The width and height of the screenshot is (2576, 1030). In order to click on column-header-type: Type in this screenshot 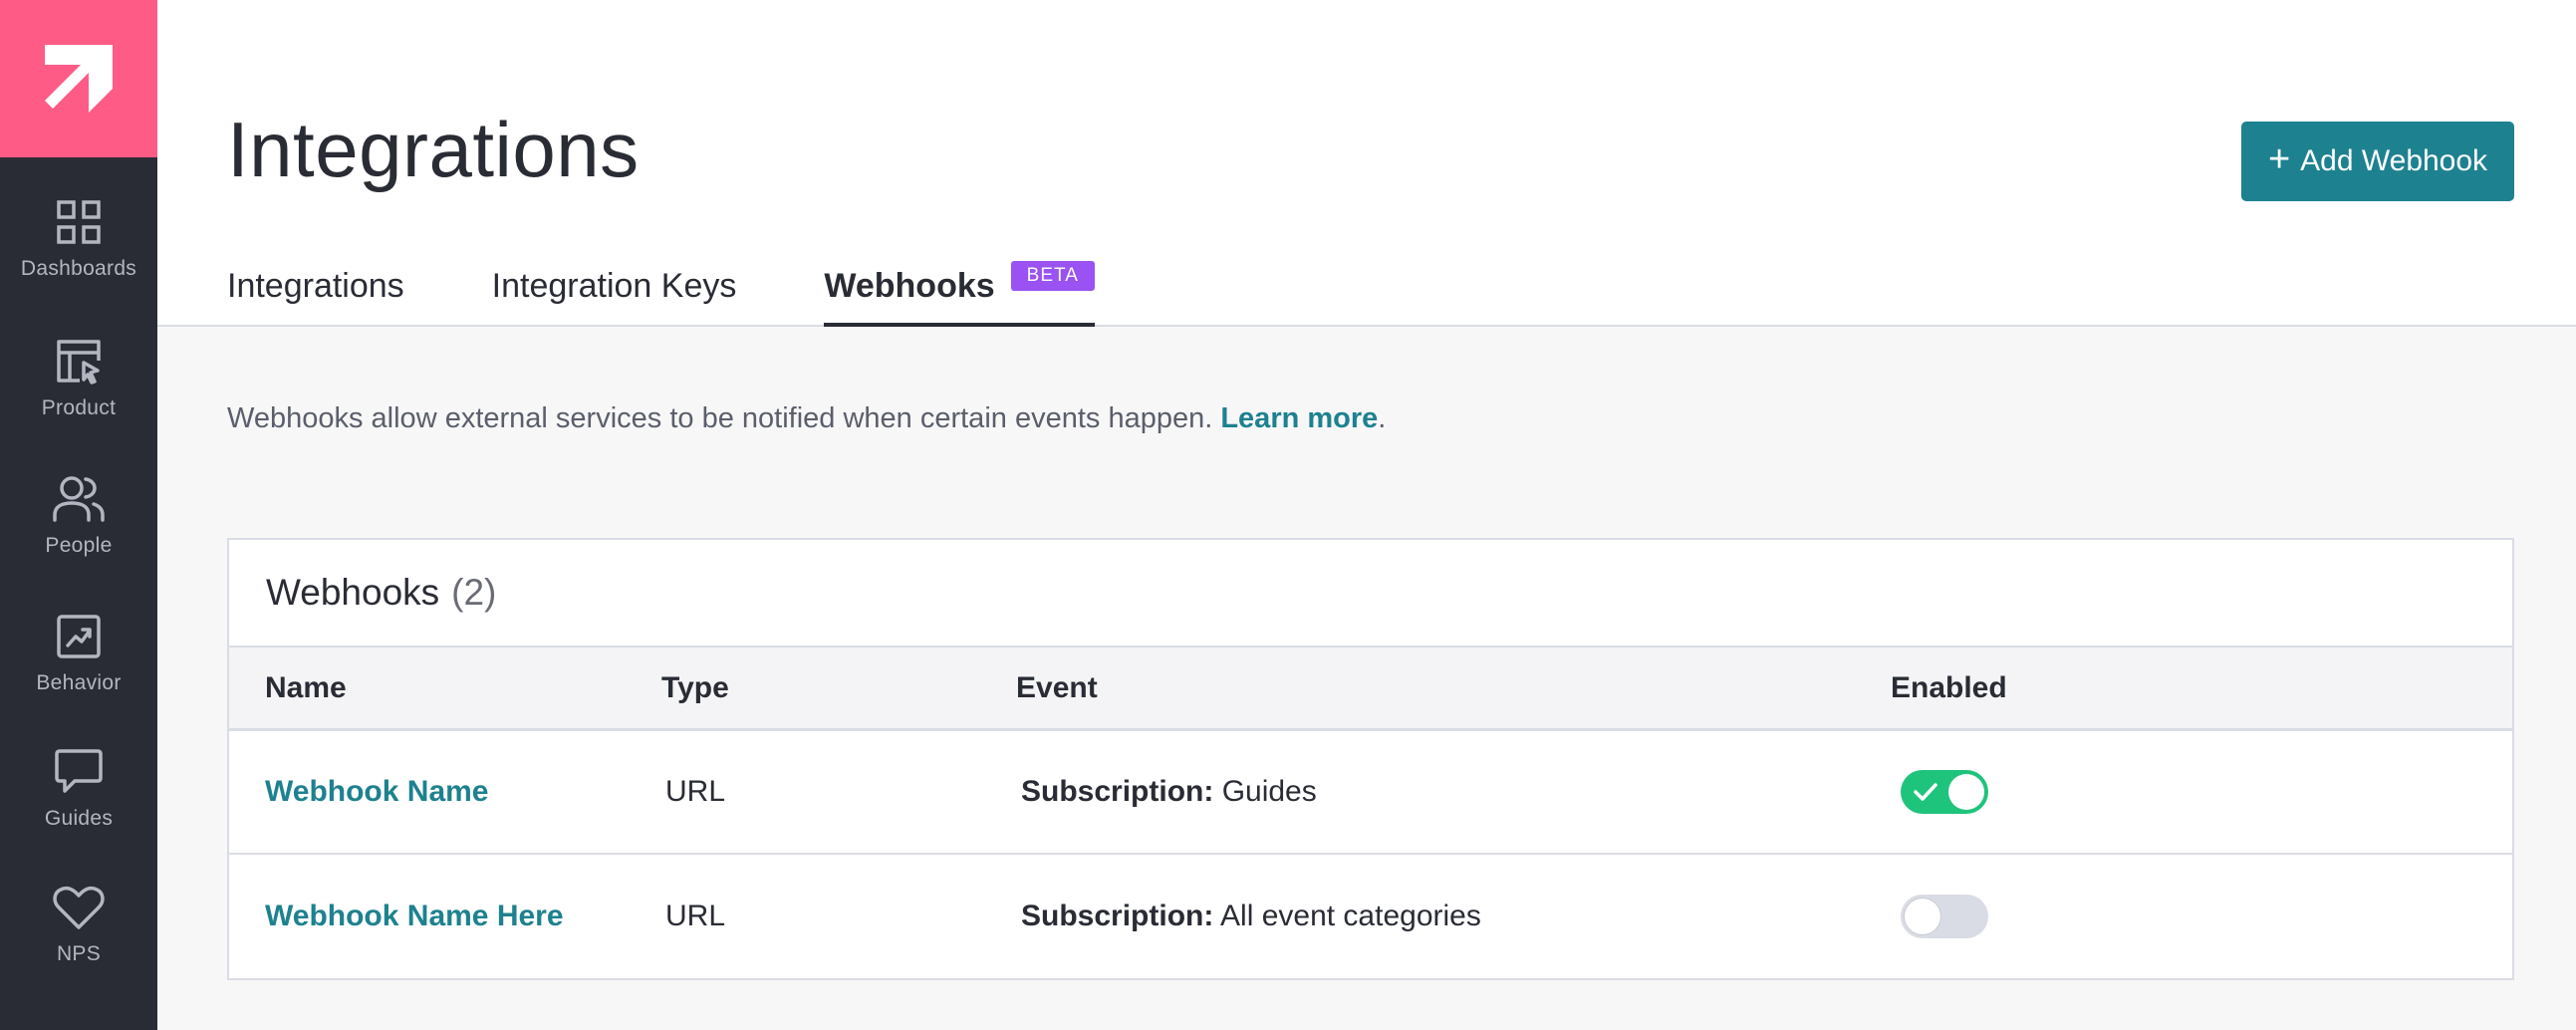, I will do `click(695, 688)`.